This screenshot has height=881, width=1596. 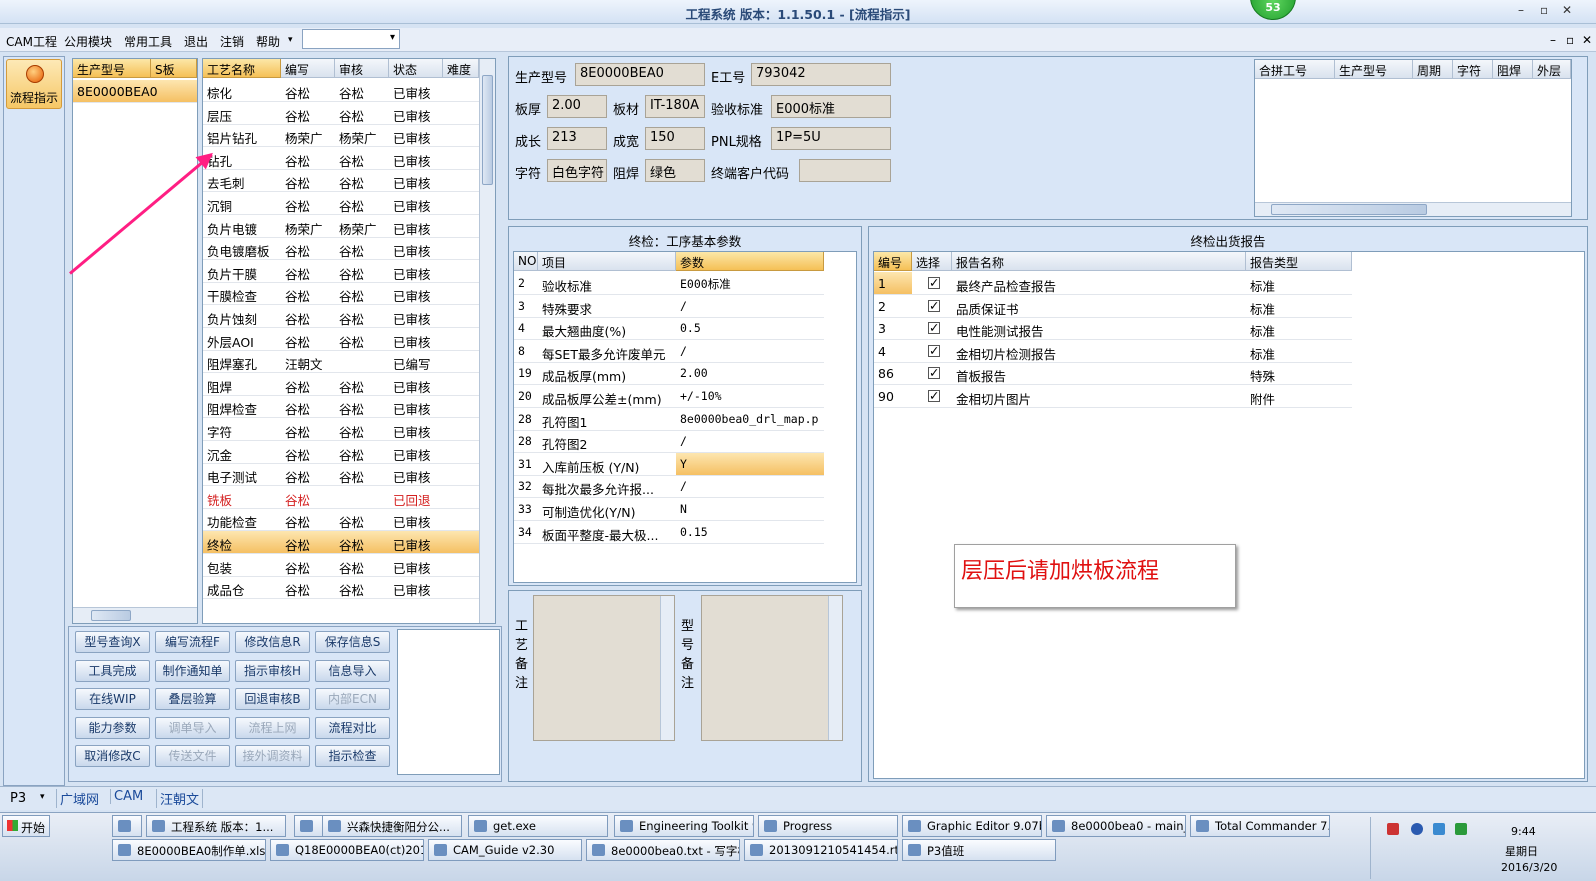 I want to click on process-row: 铝片钻孔 杨荣广 杨荣广 已审核, so click(x=341, y=136).